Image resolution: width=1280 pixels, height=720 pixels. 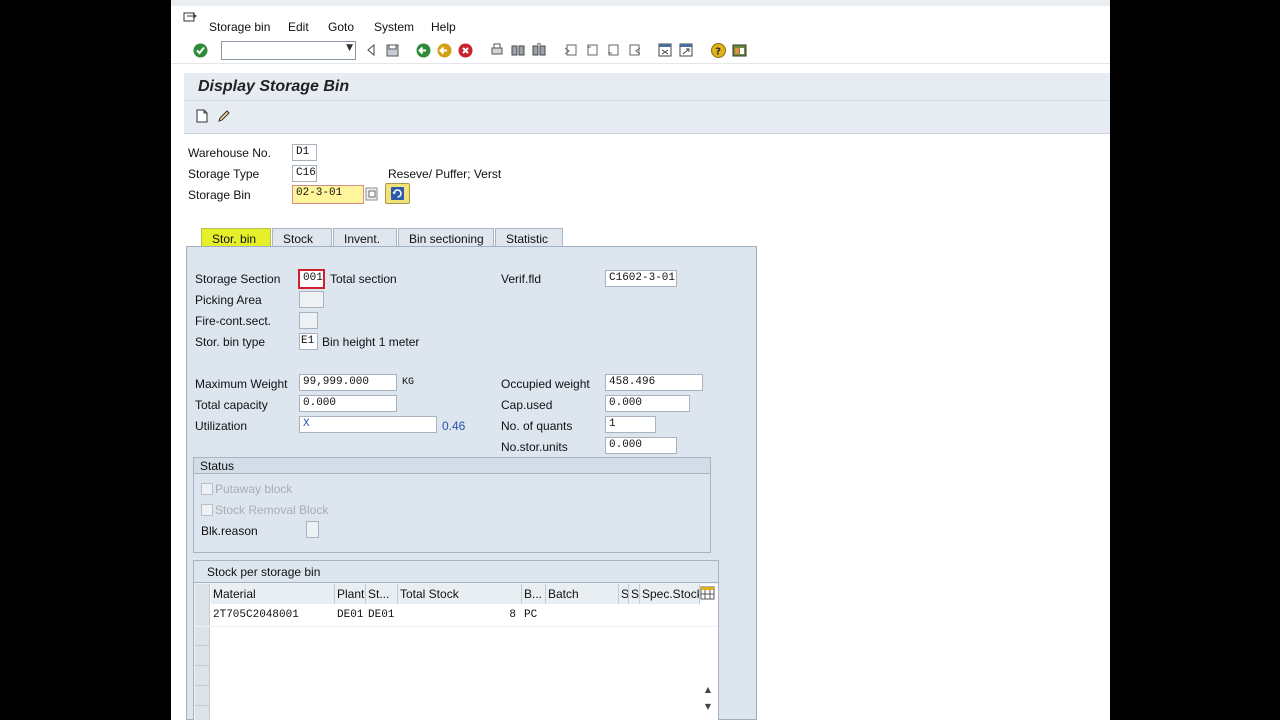 What do you see at coordinates (624, 594) in the screenshot?
I see `column-header-s1: S` at bounding box center [624, 594].